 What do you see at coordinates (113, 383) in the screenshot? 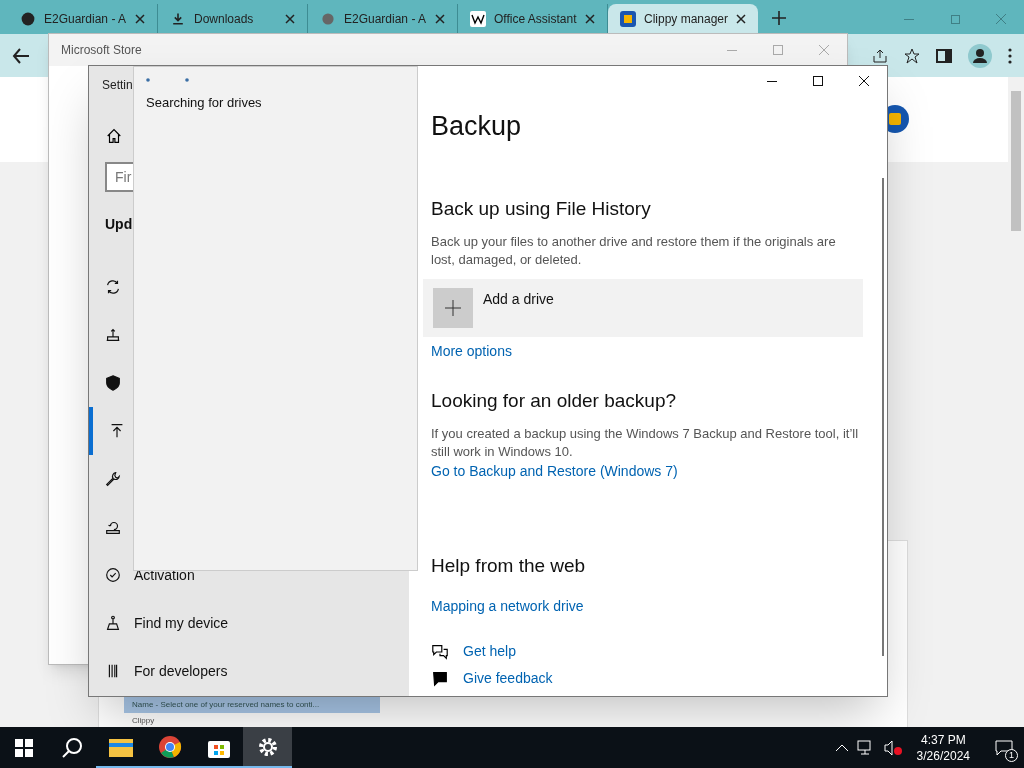
I see `shield-icon` at bounding box center [113, 383].